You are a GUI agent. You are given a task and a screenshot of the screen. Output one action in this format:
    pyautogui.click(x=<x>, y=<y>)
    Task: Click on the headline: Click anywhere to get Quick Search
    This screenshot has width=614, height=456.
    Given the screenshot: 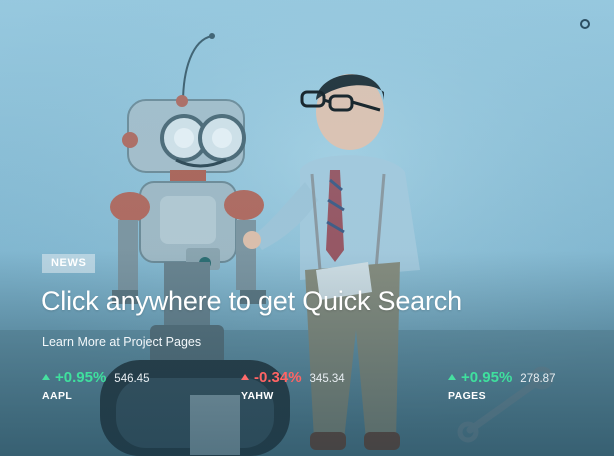 What is the action you would take?
    pyautogui.click(x=251, y=301)
    